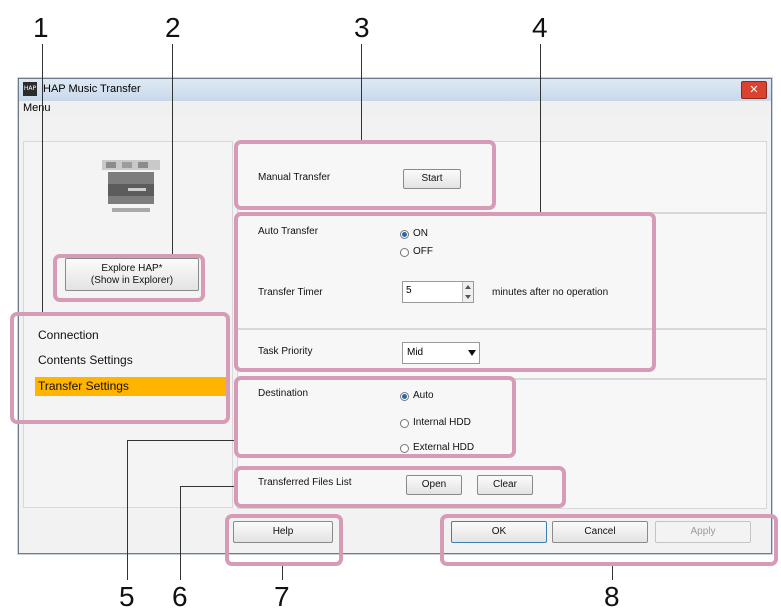 The height and width of the screenshot is (613, 781). I want to click on callout-1-line, so click(42, 178).